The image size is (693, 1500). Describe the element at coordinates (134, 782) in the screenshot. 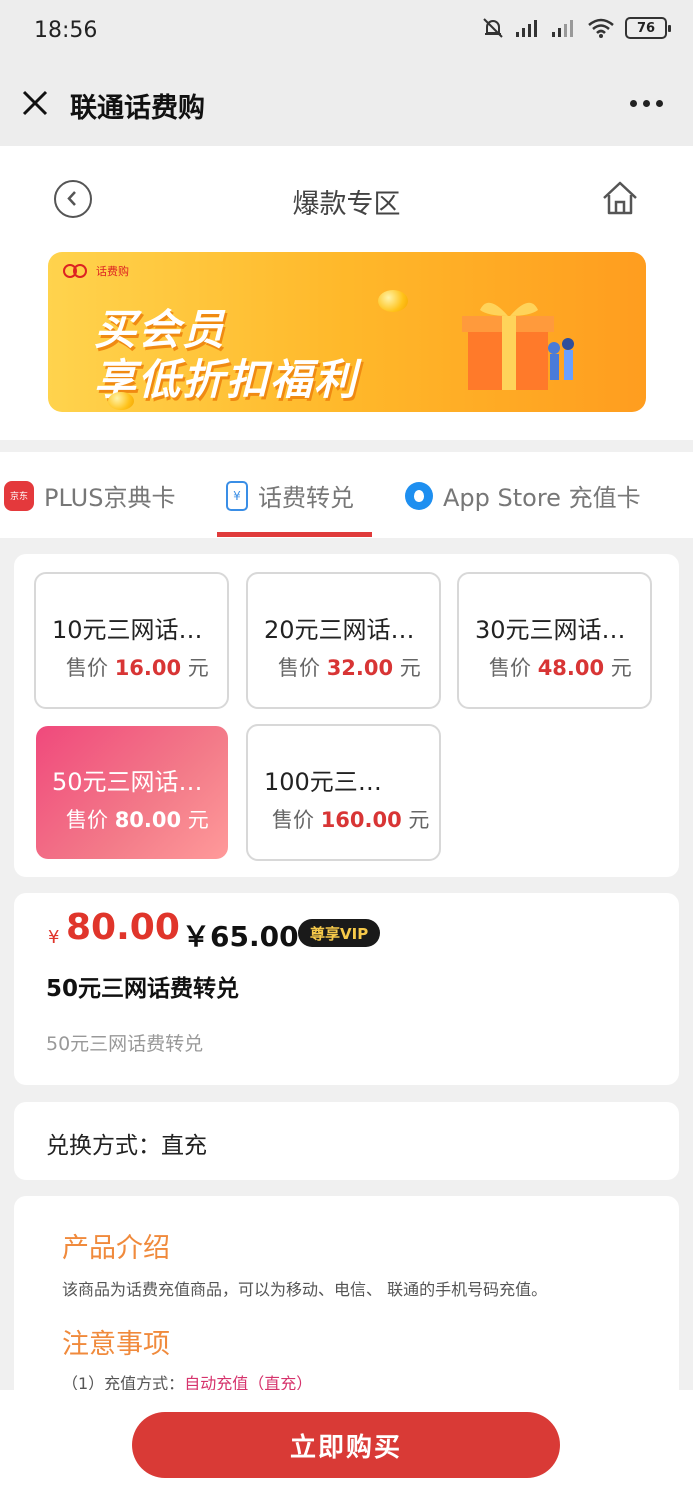

I see `product-name: 50元三网话费转兑` at that location.